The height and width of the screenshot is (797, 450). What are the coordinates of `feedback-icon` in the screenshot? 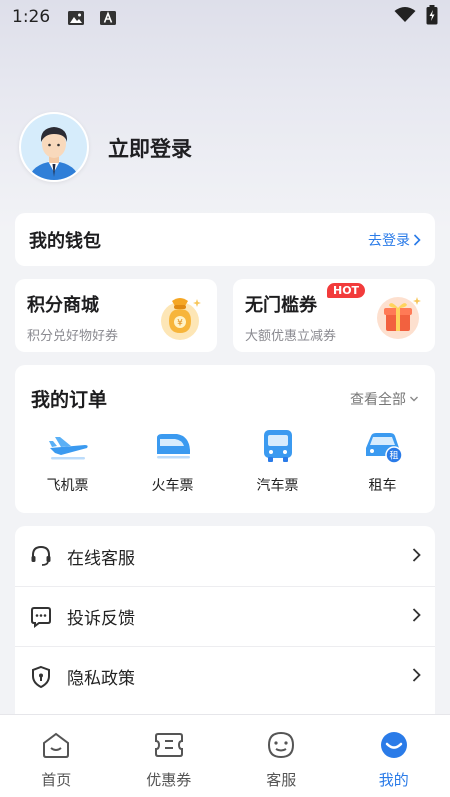 It's located at (41, 617).